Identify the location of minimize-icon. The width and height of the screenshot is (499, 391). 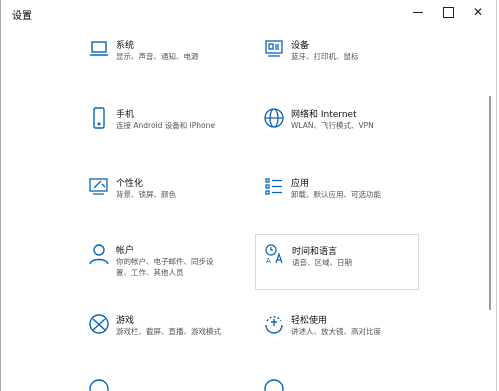
(418, 12).